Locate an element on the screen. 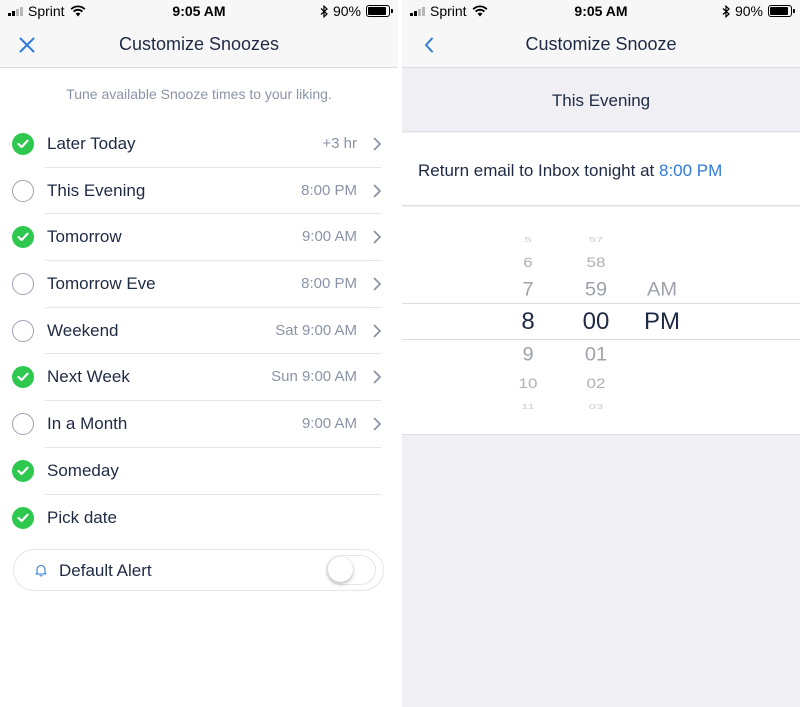 The width and height of the screenshot is (800, 707). snooze-option-label: This Evening is located at coordinates (96, 190).